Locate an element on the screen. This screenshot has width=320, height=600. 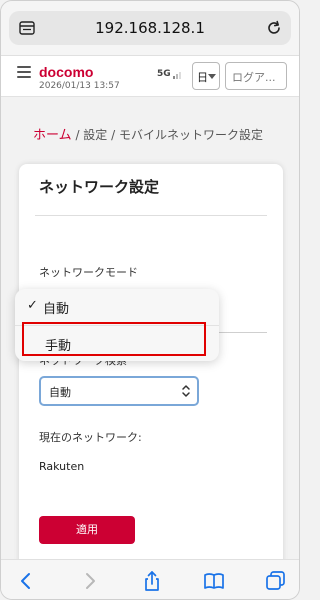
network-search-select: 自動 is located at coordinates (119, 391).